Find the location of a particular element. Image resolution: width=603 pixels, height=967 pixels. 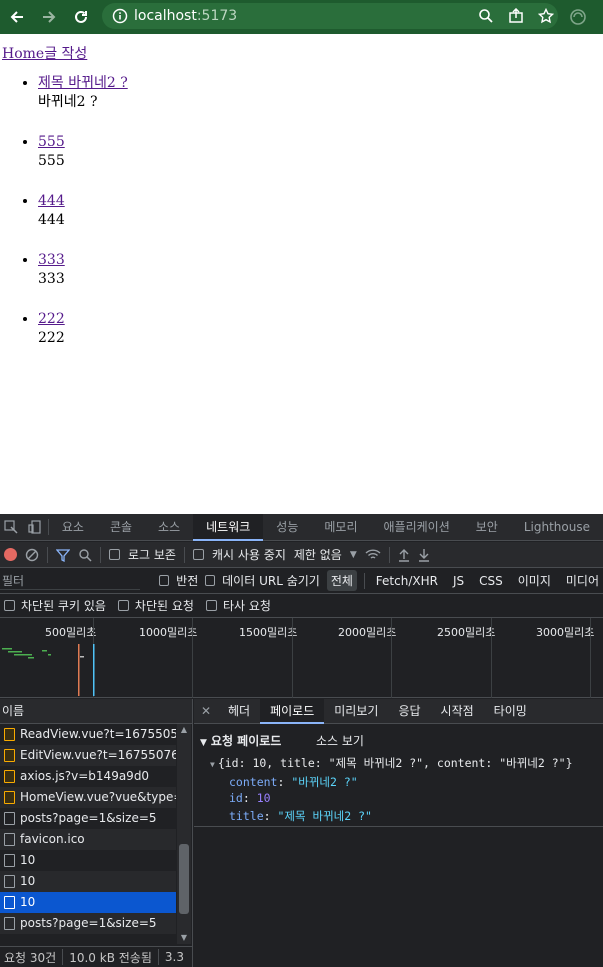

tab-sources: 소스 is located at coordinates (169, 527).